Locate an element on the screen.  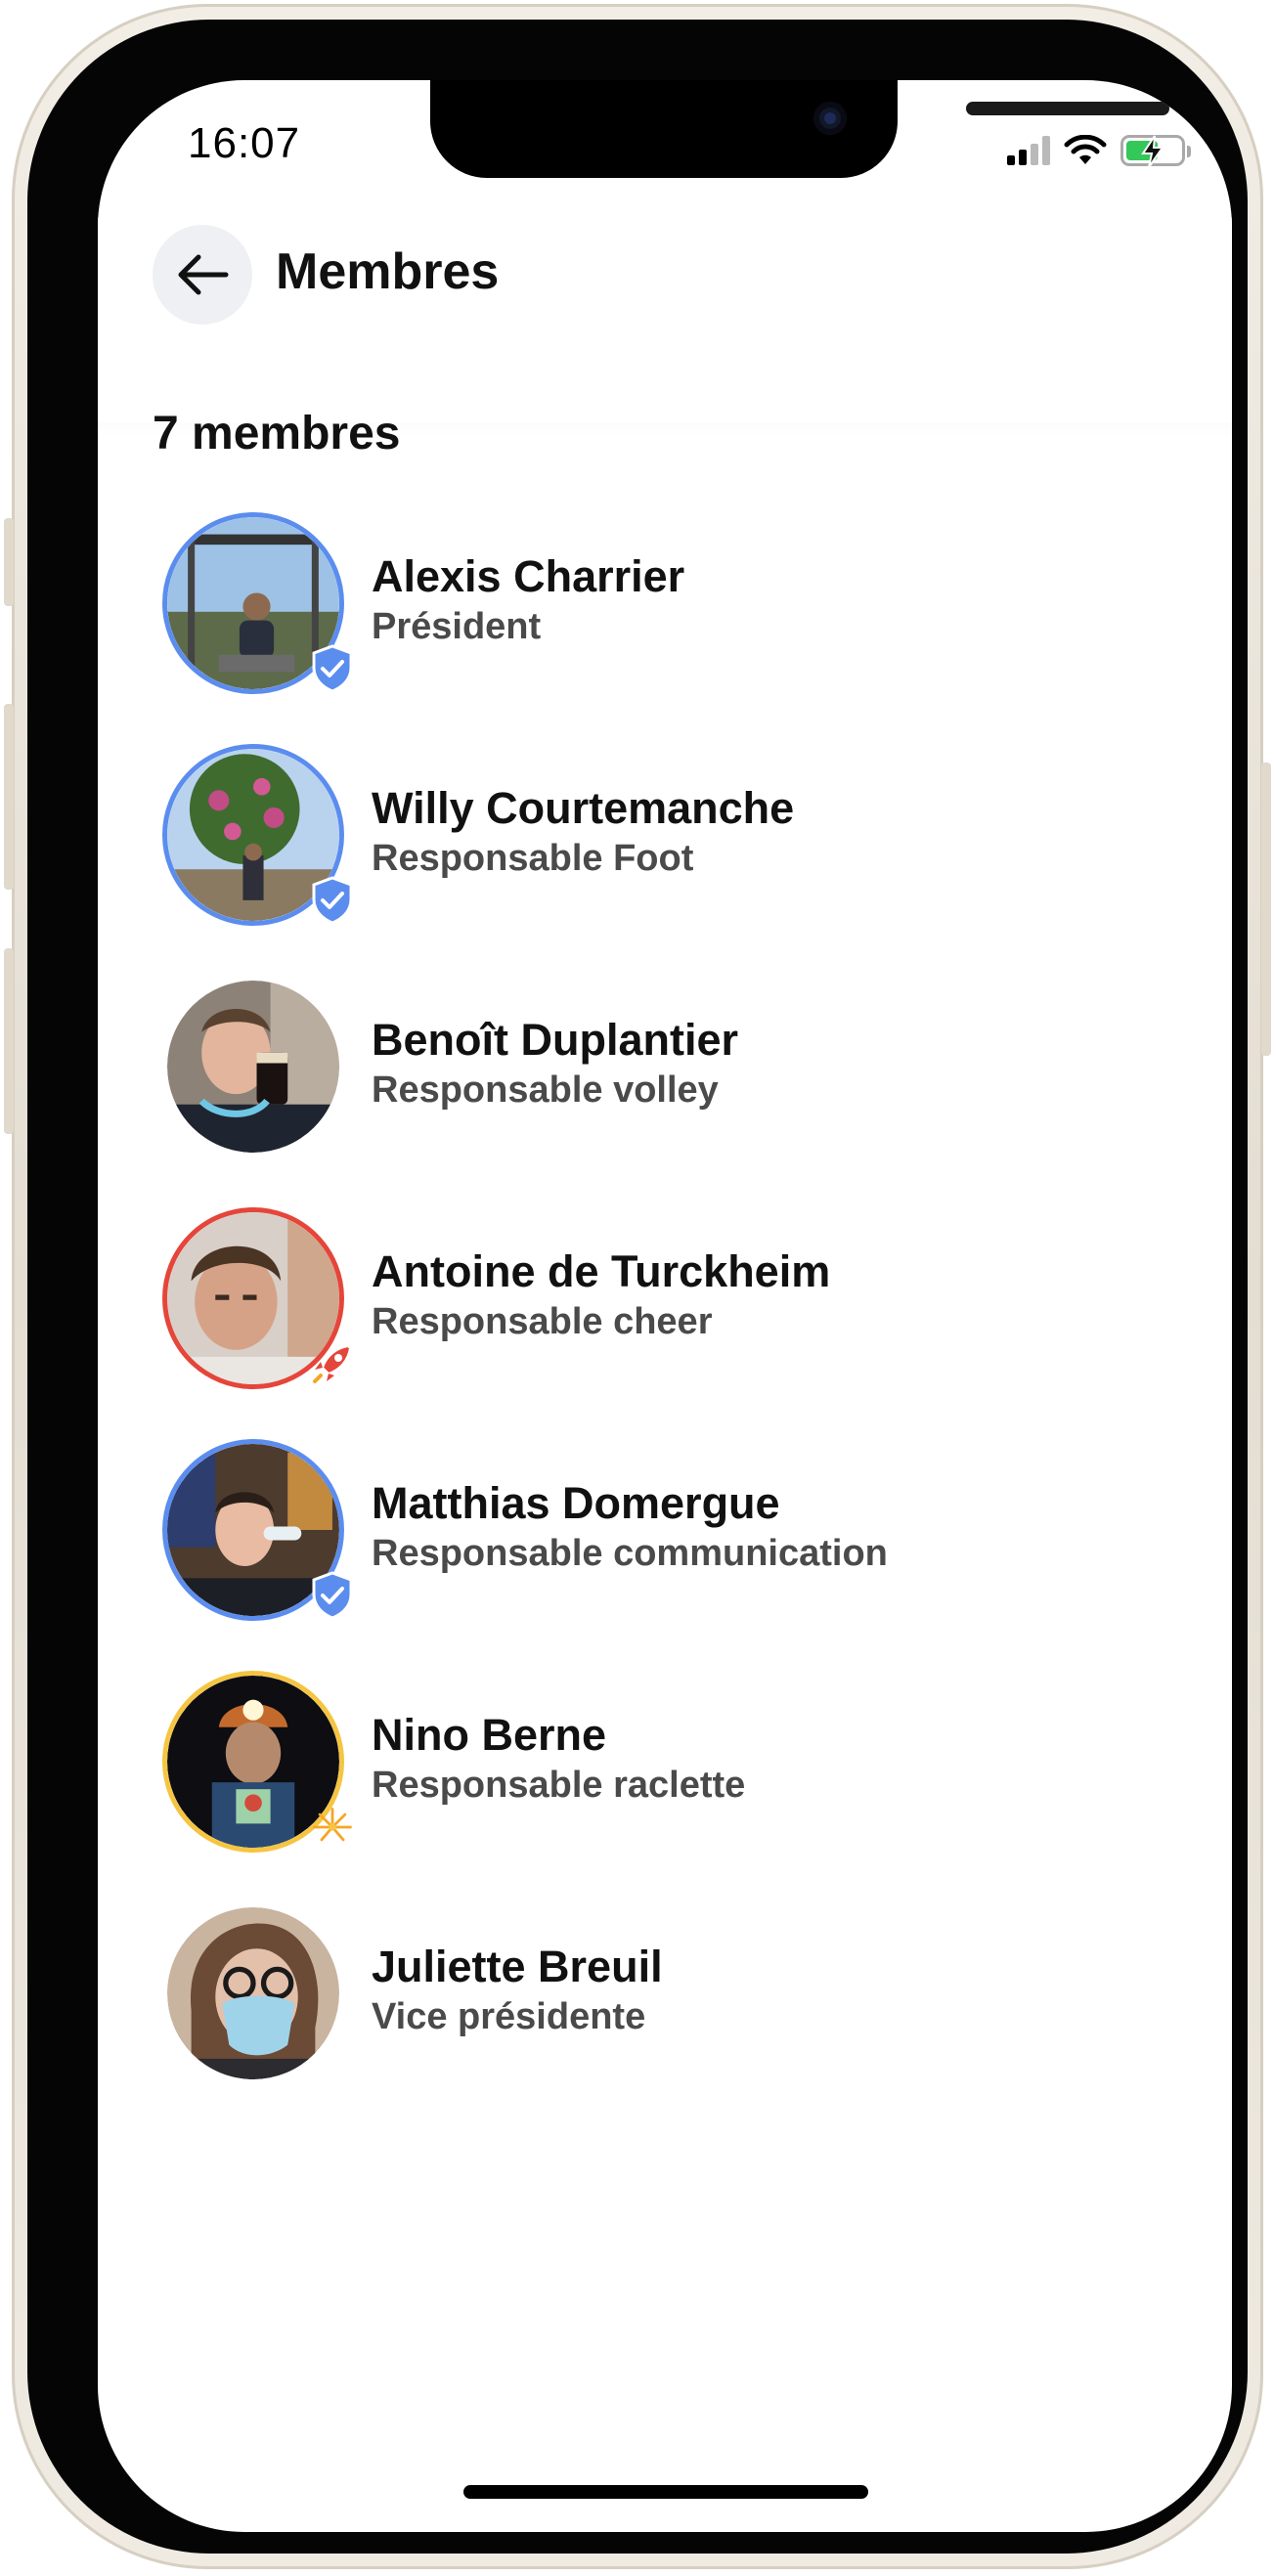
earpiece-speaker is located at coordinates (1067, 108).